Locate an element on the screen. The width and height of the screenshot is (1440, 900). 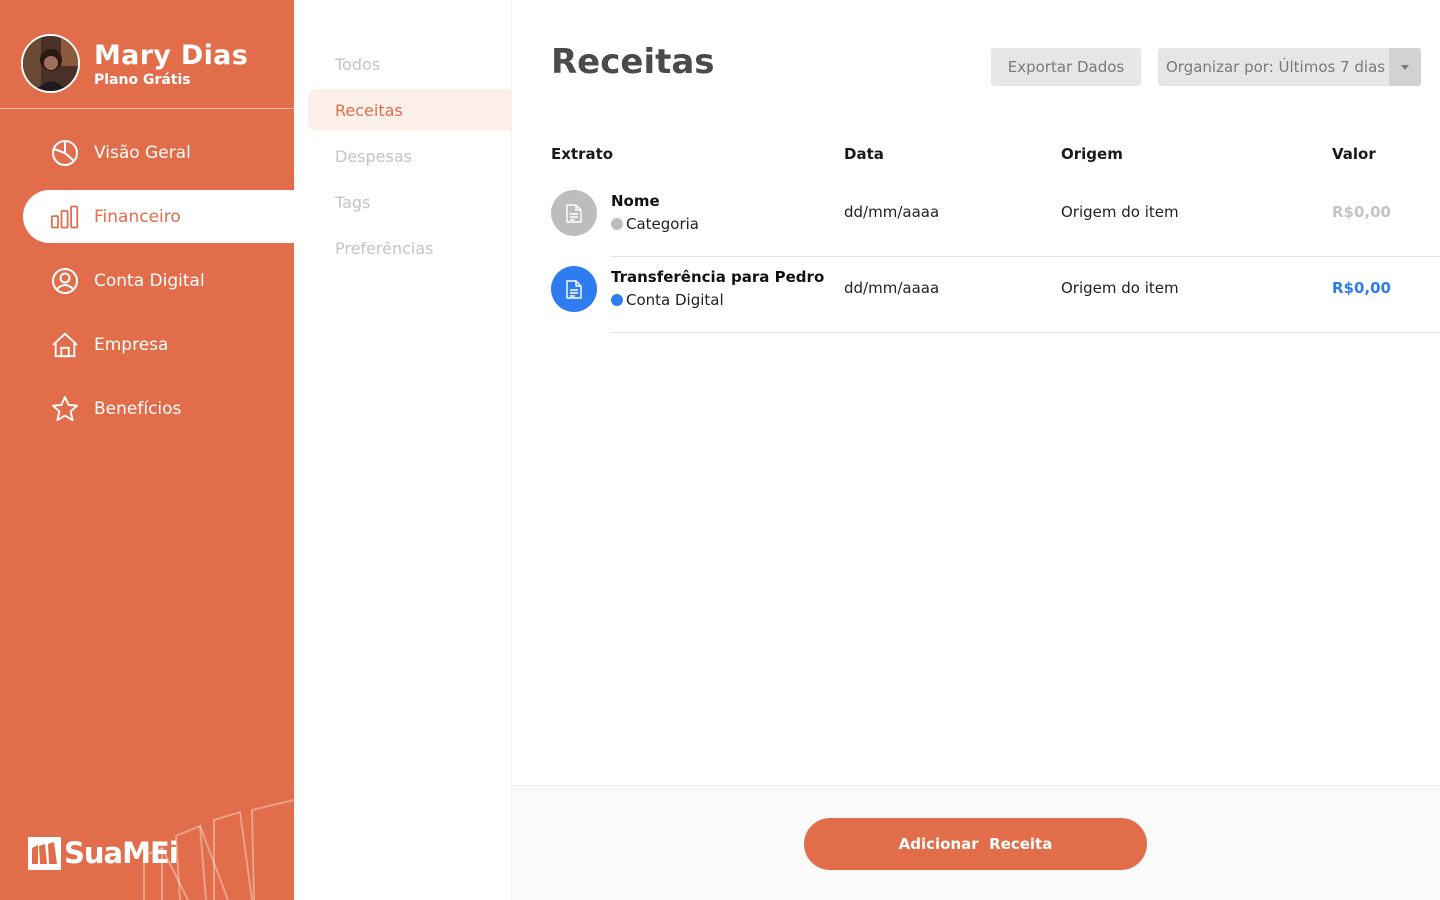
brand-logo: SuaMEi is located at coordinates (103, 853).